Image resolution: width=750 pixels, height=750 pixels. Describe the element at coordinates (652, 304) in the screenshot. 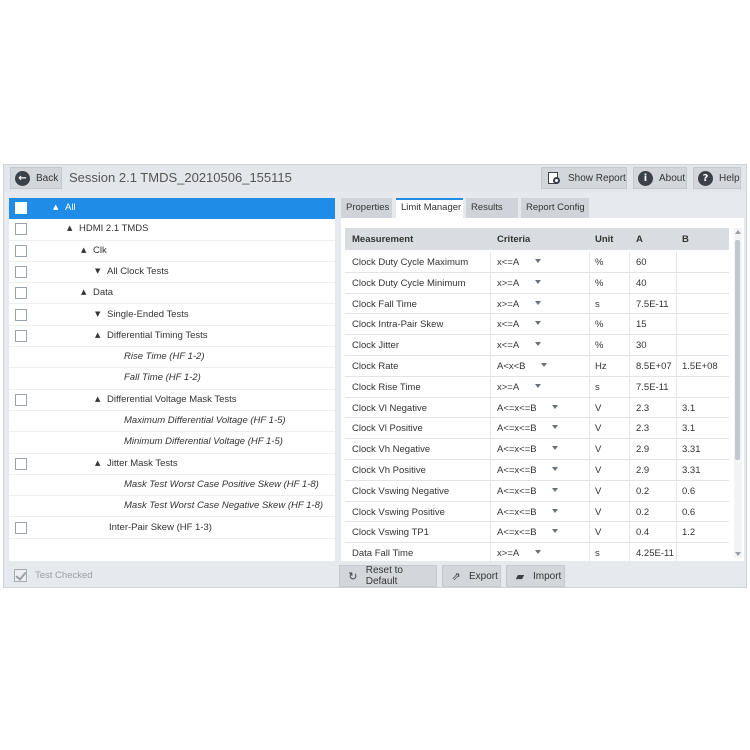

I see `limit-a-cell: 7.5E-11` at that location.